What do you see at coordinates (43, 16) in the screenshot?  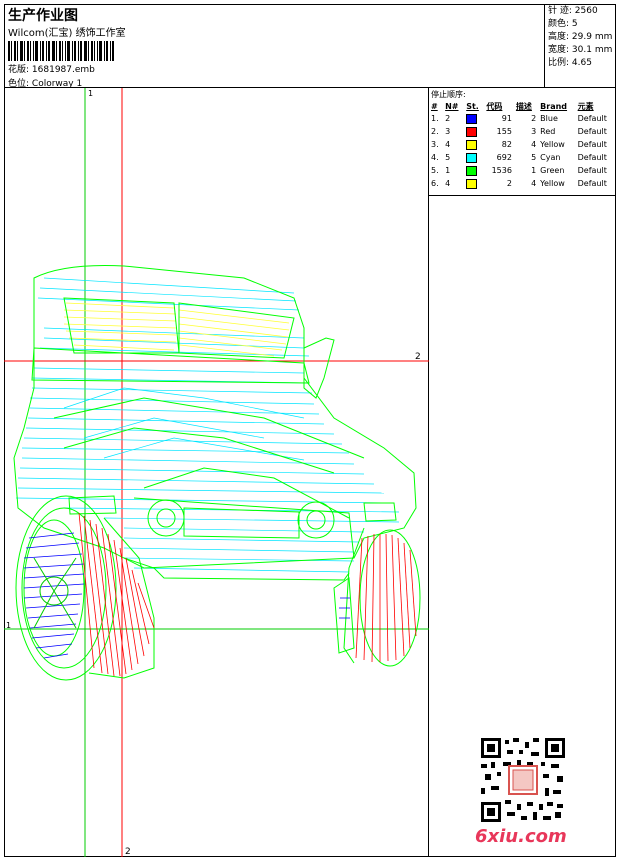 I see `page-title: 生产作业图` at bounding box center [43, 16].